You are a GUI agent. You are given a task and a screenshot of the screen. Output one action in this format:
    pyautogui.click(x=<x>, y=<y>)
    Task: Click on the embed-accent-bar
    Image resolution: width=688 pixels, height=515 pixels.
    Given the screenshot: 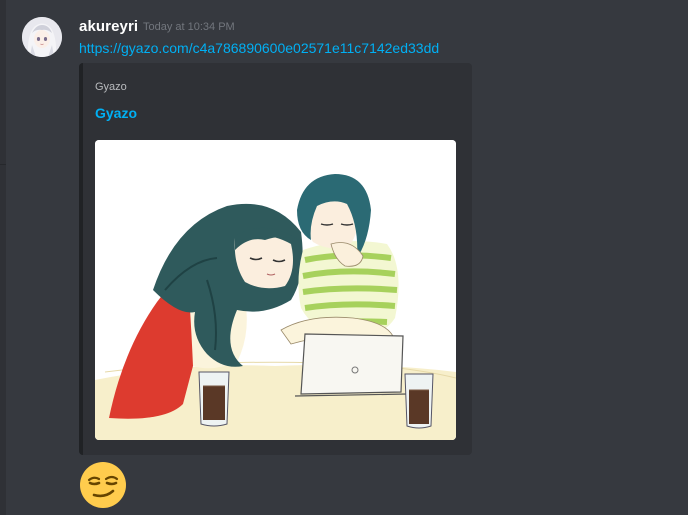 What is the action you would take?
    pyautogui.click(x=81, y=259)
    